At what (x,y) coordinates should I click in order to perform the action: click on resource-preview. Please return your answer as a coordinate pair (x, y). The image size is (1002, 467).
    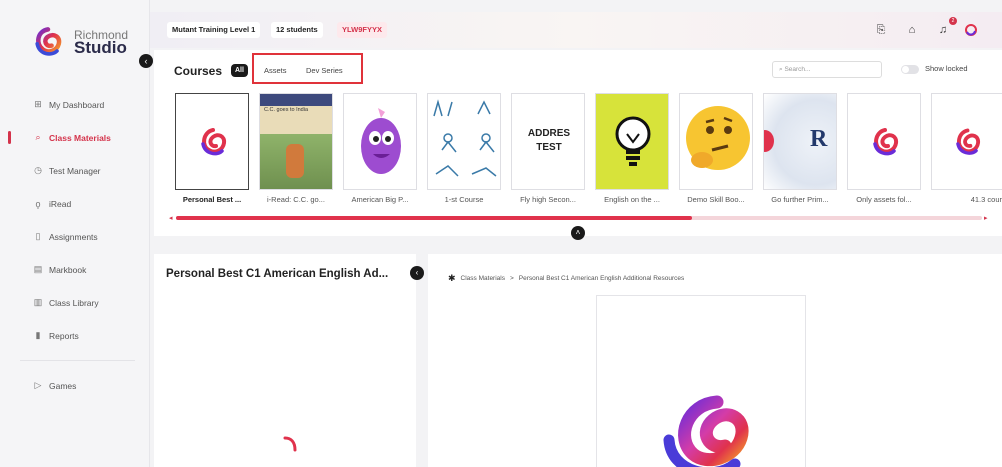
    Looking at the image, I should click on (701, 381).